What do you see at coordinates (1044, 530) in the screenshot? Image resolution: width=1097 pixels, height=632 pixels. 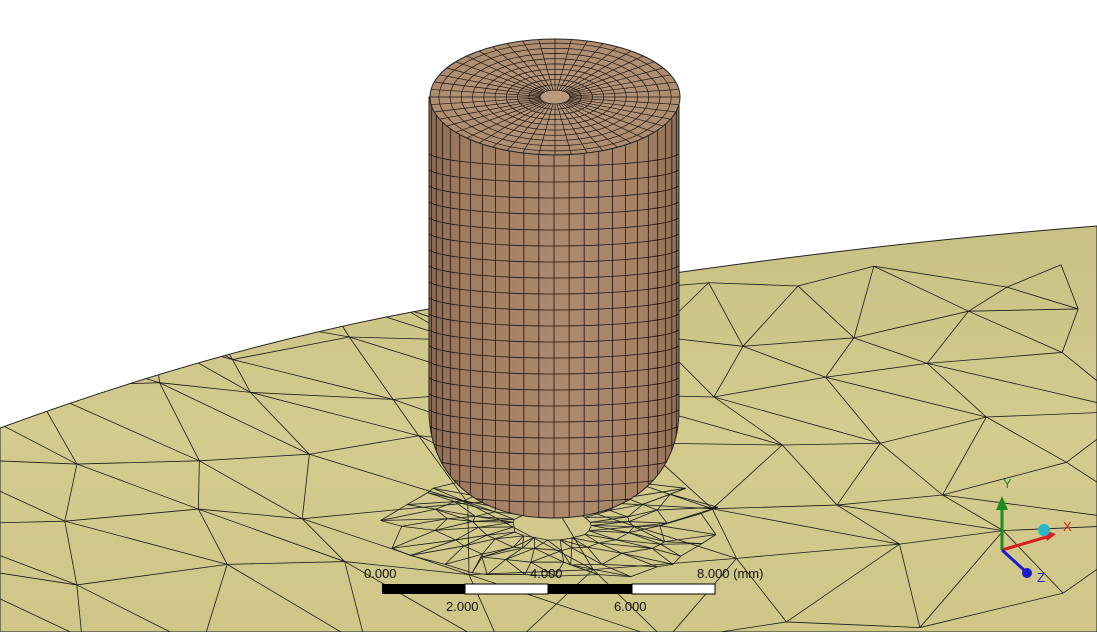 I see `triad-origin-sphere` at bounding box center [1044, 530].